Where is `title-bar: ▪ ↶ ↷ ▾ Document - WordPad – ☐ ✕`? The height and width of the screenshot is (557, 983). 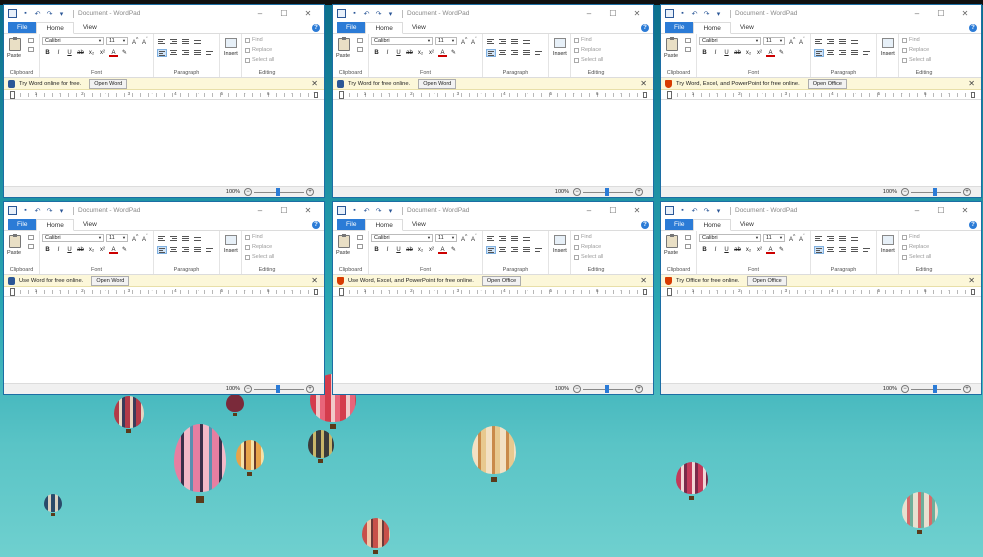
title-bar: ▪ ↶ ↷ ▾ Document - WordPad – ☐ ✕ is located at coordinates (821, 13).